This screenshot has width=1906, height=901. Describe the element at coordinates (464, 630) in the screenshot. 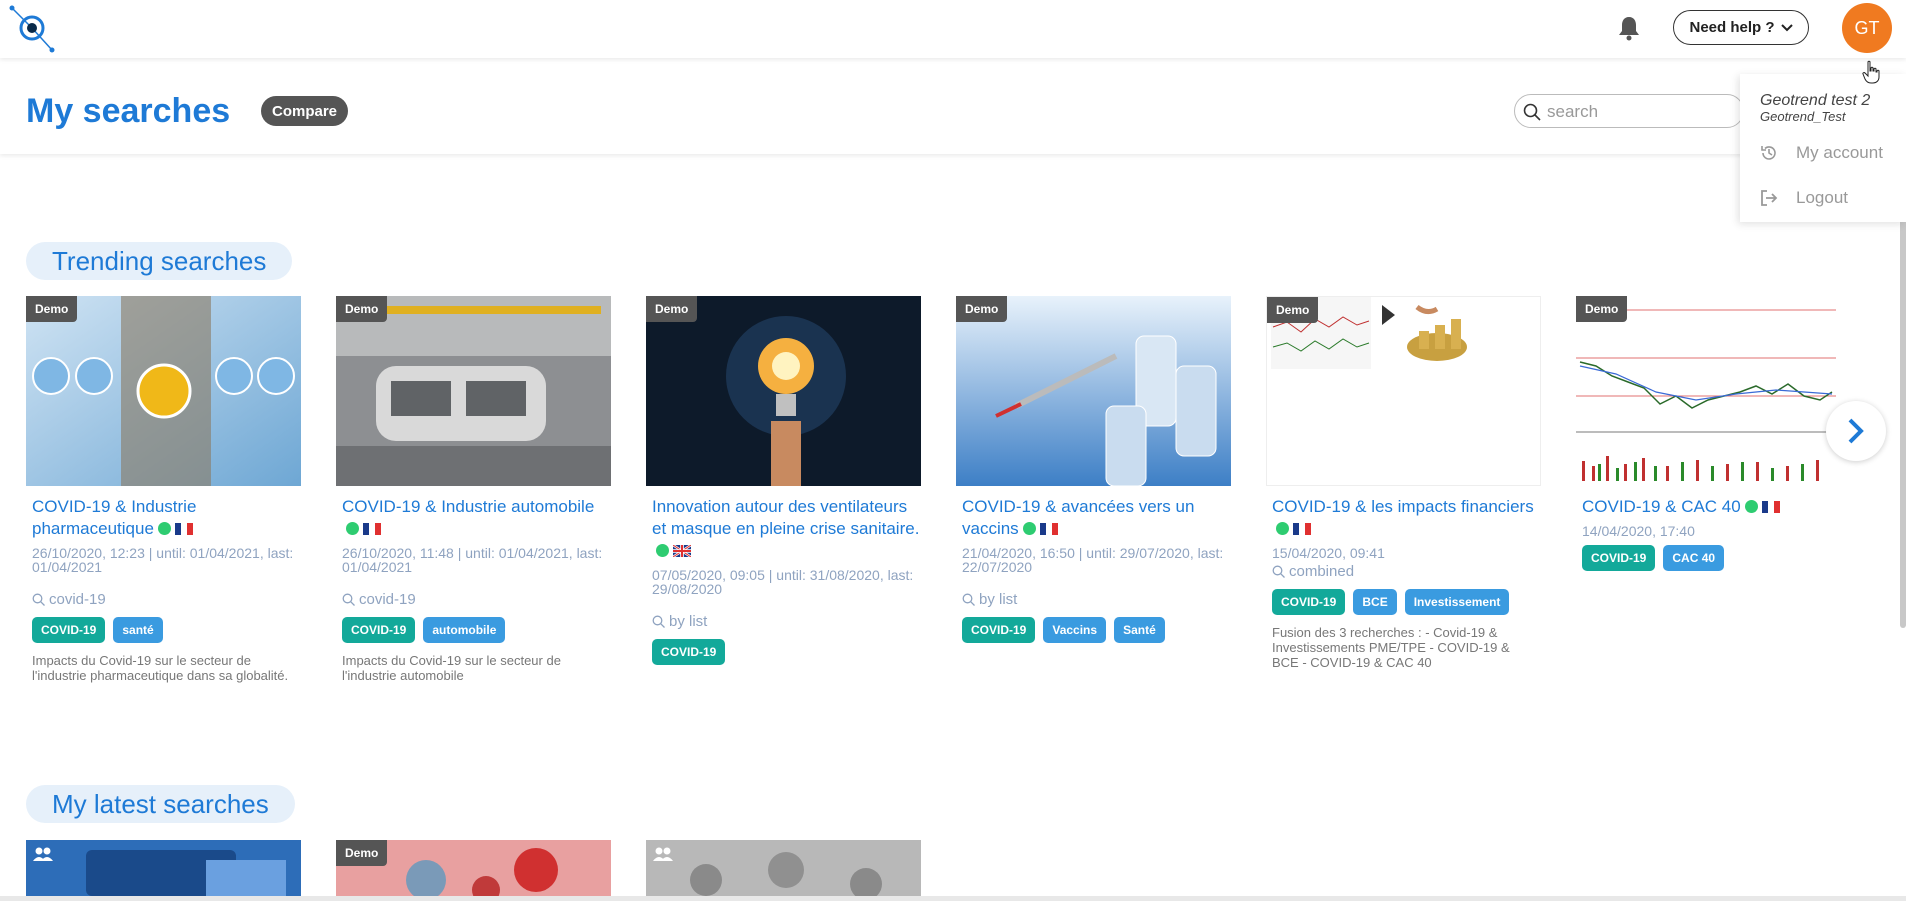

I see `tag: automobile` at that location.